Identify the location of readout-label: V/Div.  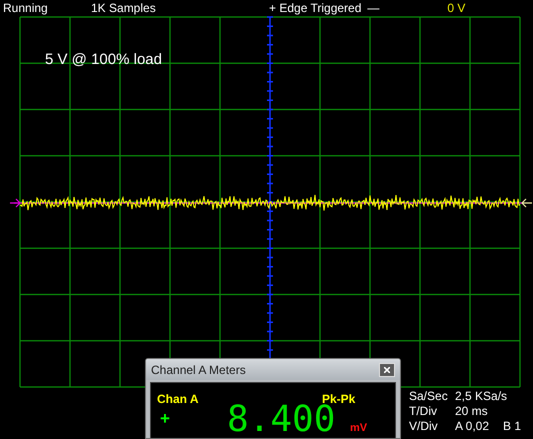
(424, 426).